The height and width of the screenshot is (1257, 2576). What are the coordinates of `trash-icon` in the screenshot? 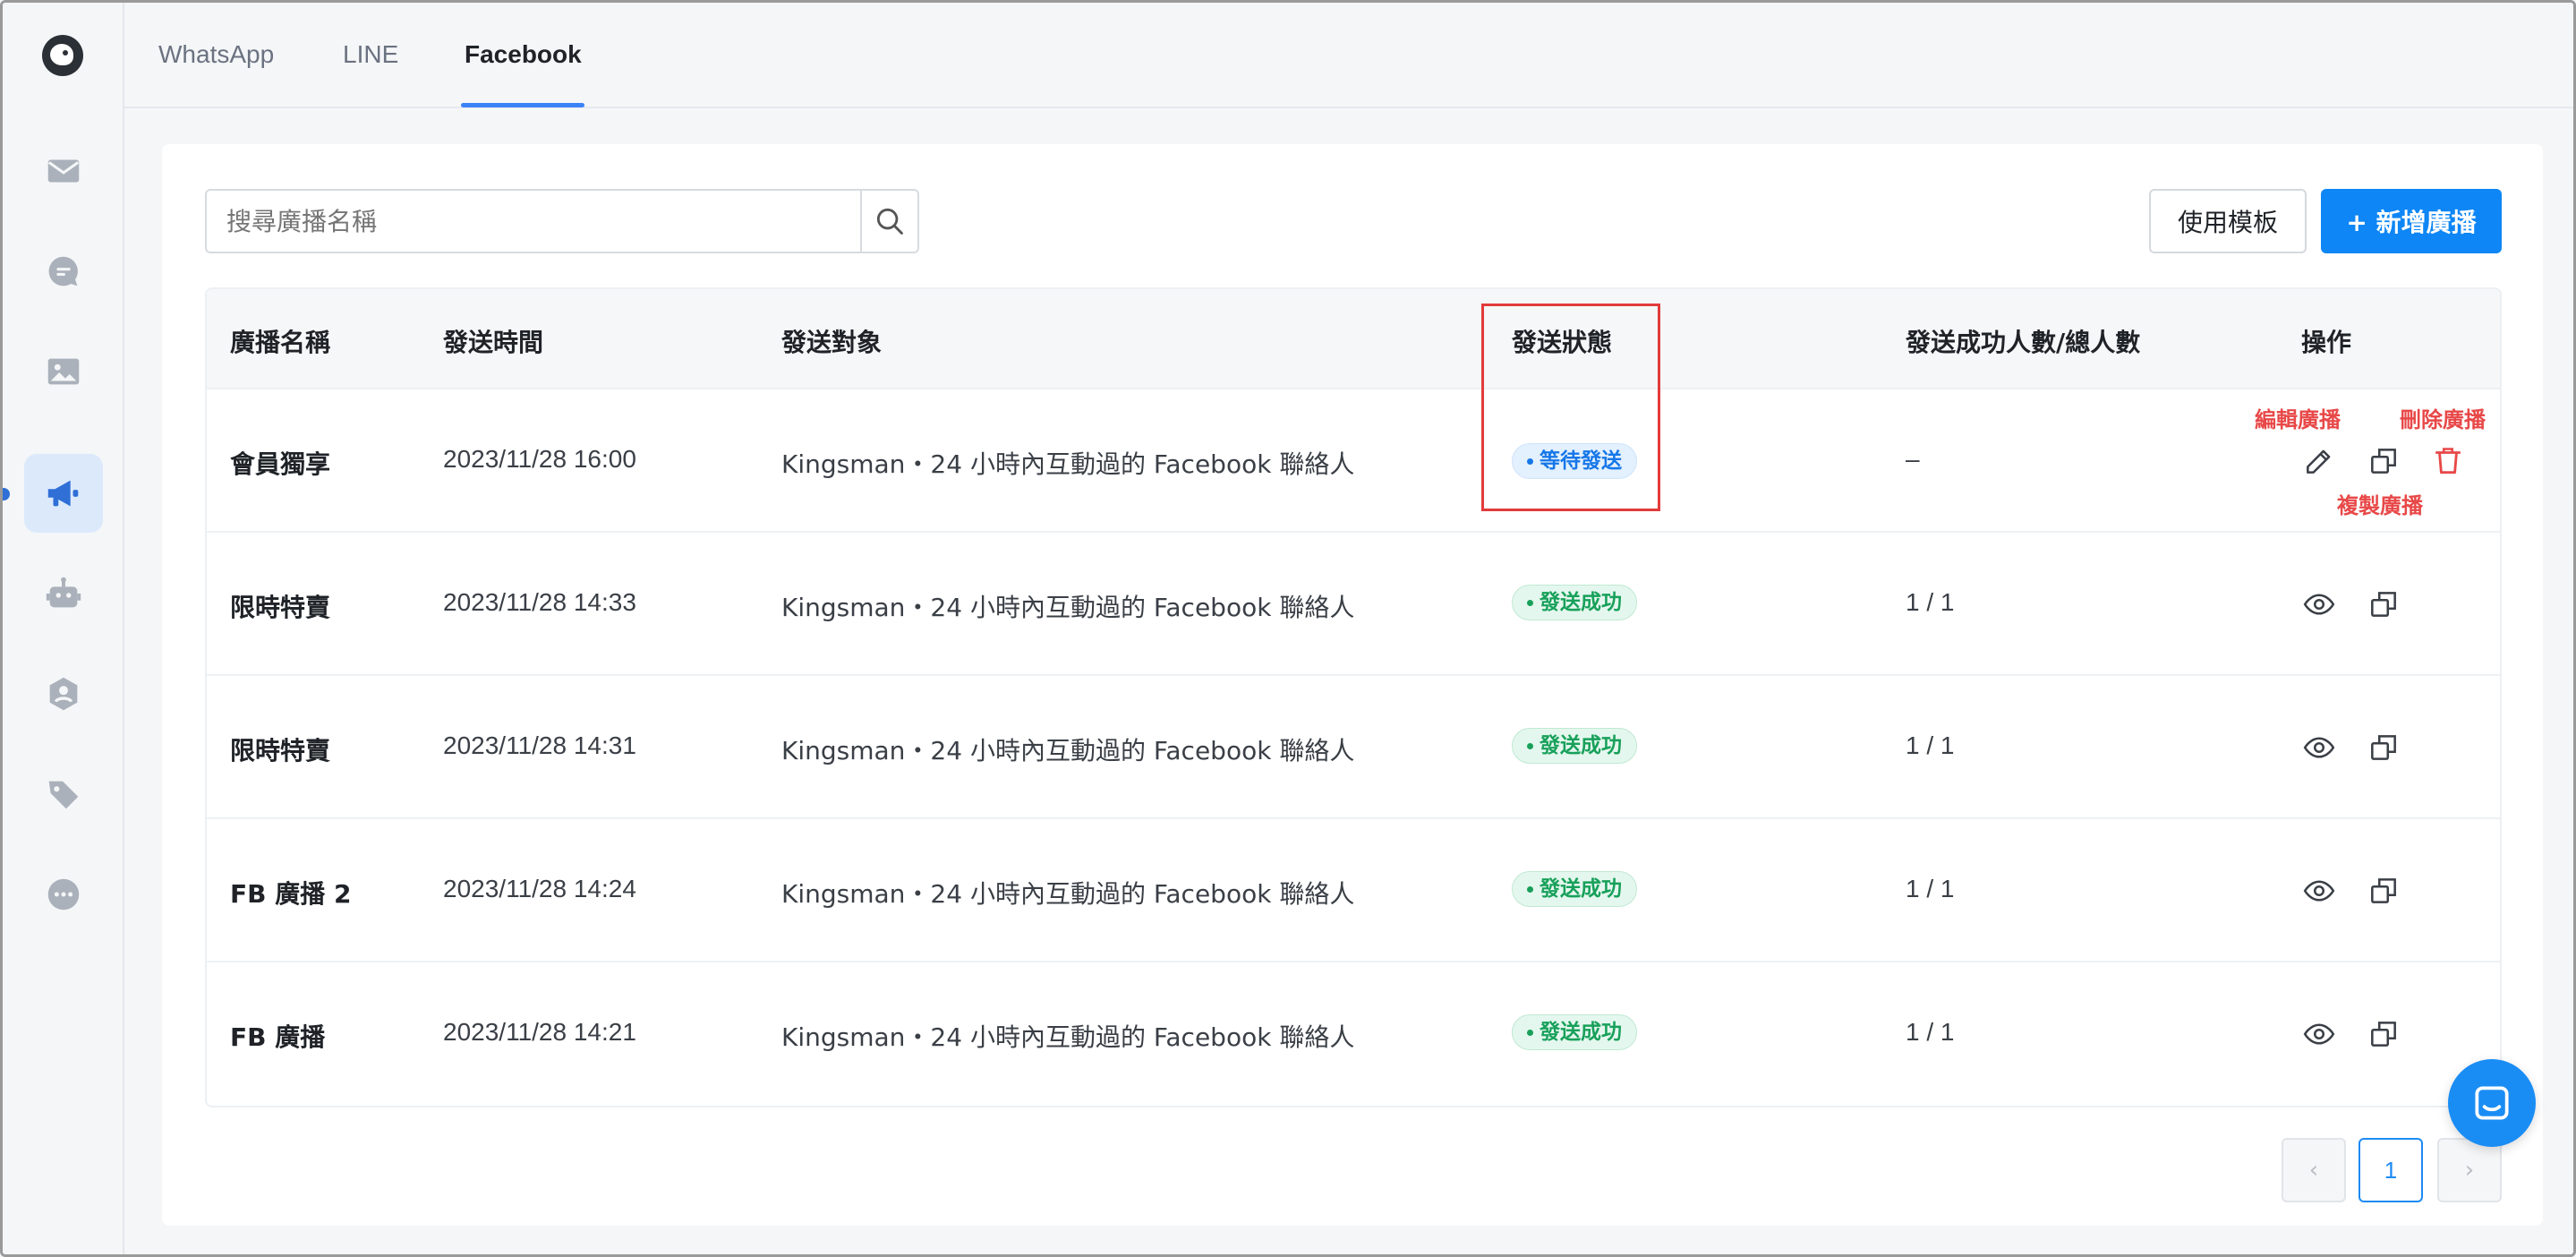 It's located at (2448, 462).